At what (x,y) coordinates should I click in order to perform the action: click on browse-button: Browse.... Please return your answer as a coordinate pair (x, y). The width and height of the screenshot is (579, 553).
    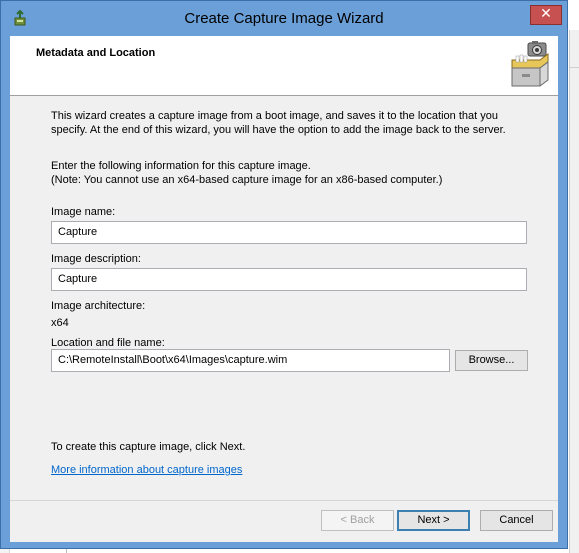
    Looking at the image, I should click on (491, 360).